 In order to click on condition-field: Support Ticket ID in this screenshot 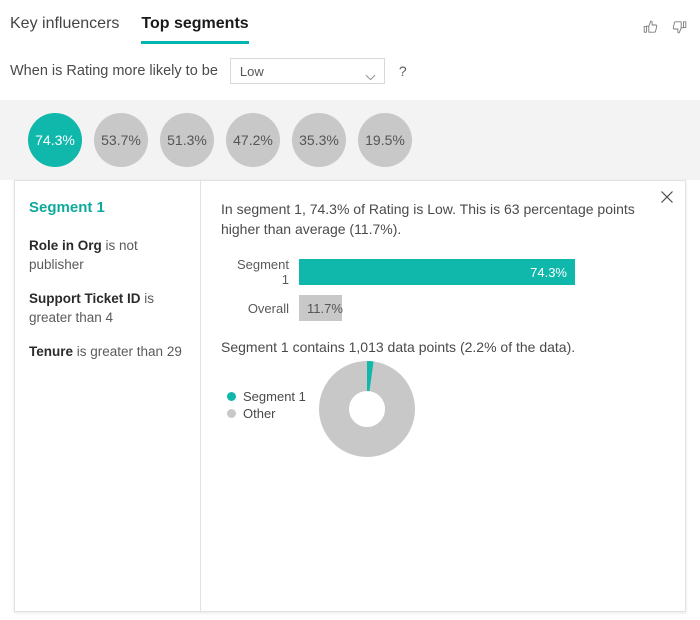, I will do `click(85, 298)`.